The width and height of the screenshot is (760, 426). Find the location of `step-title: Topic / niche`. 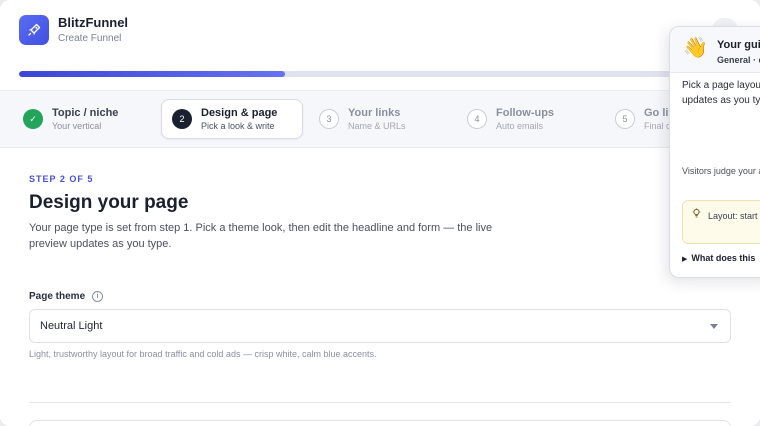

step-title: Topic / niche is located at coordinates (85, 113).